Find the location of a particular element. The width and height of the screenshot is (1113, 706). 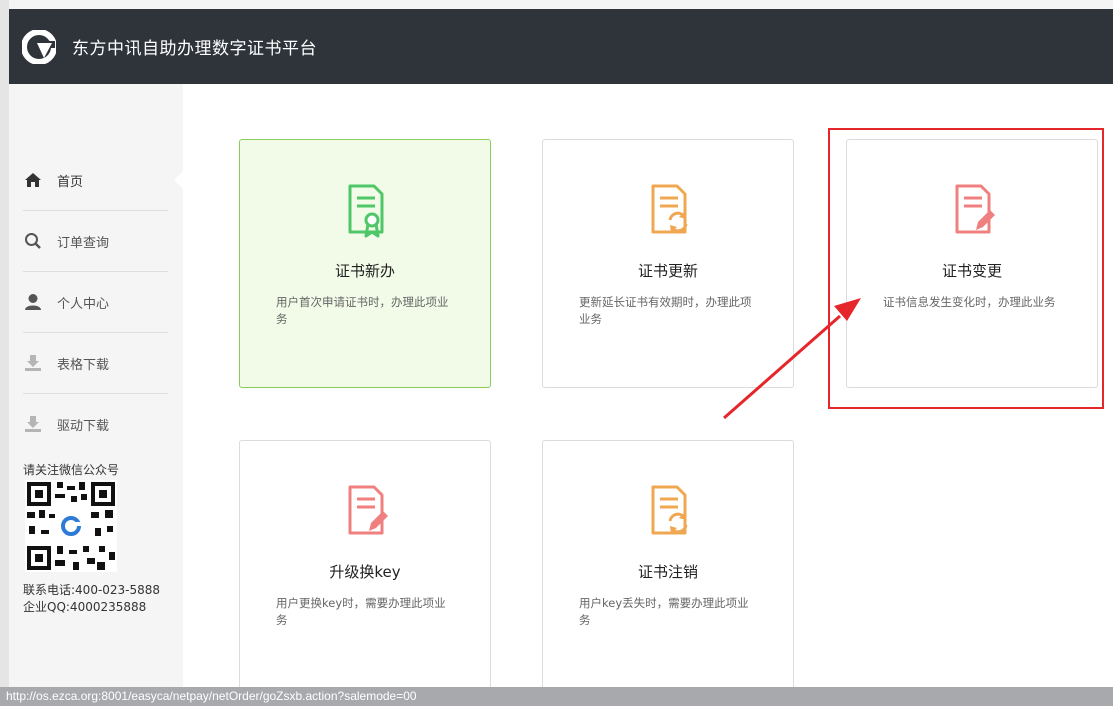

sidebar-nav: 首页 订单查询 个人中心 表格下载 驱动下载 is located at coordinates (96, 302).